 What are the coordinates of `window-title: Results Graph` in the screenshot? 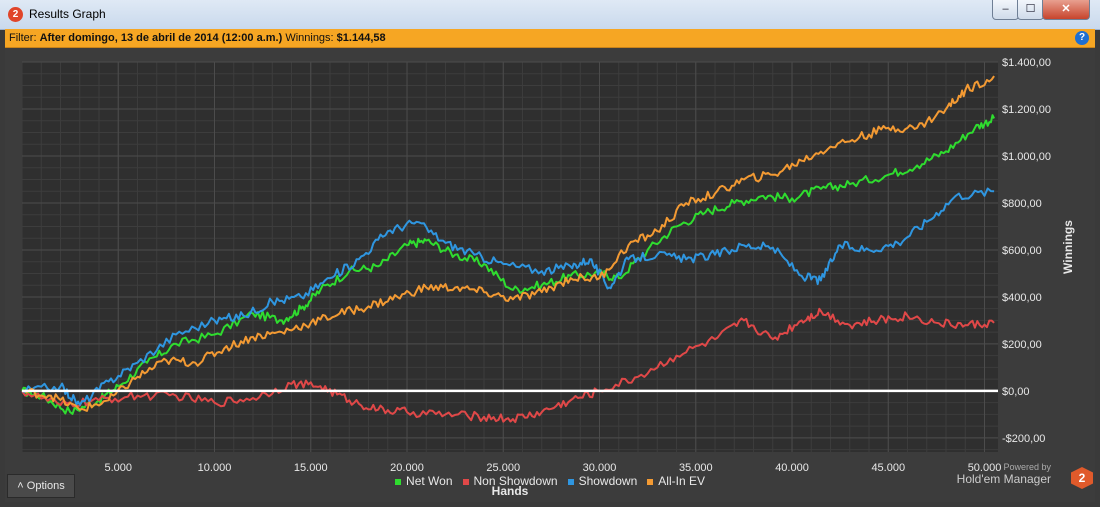 It's located at (67, 14).